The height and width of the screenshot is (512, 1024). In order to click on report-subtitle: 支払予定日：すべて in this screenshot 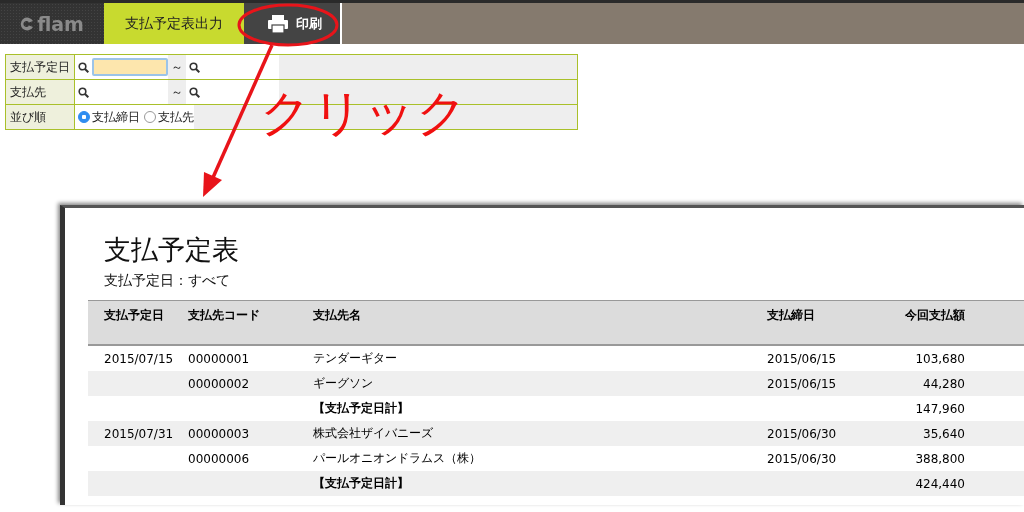, I will do `click(167, 281)`.